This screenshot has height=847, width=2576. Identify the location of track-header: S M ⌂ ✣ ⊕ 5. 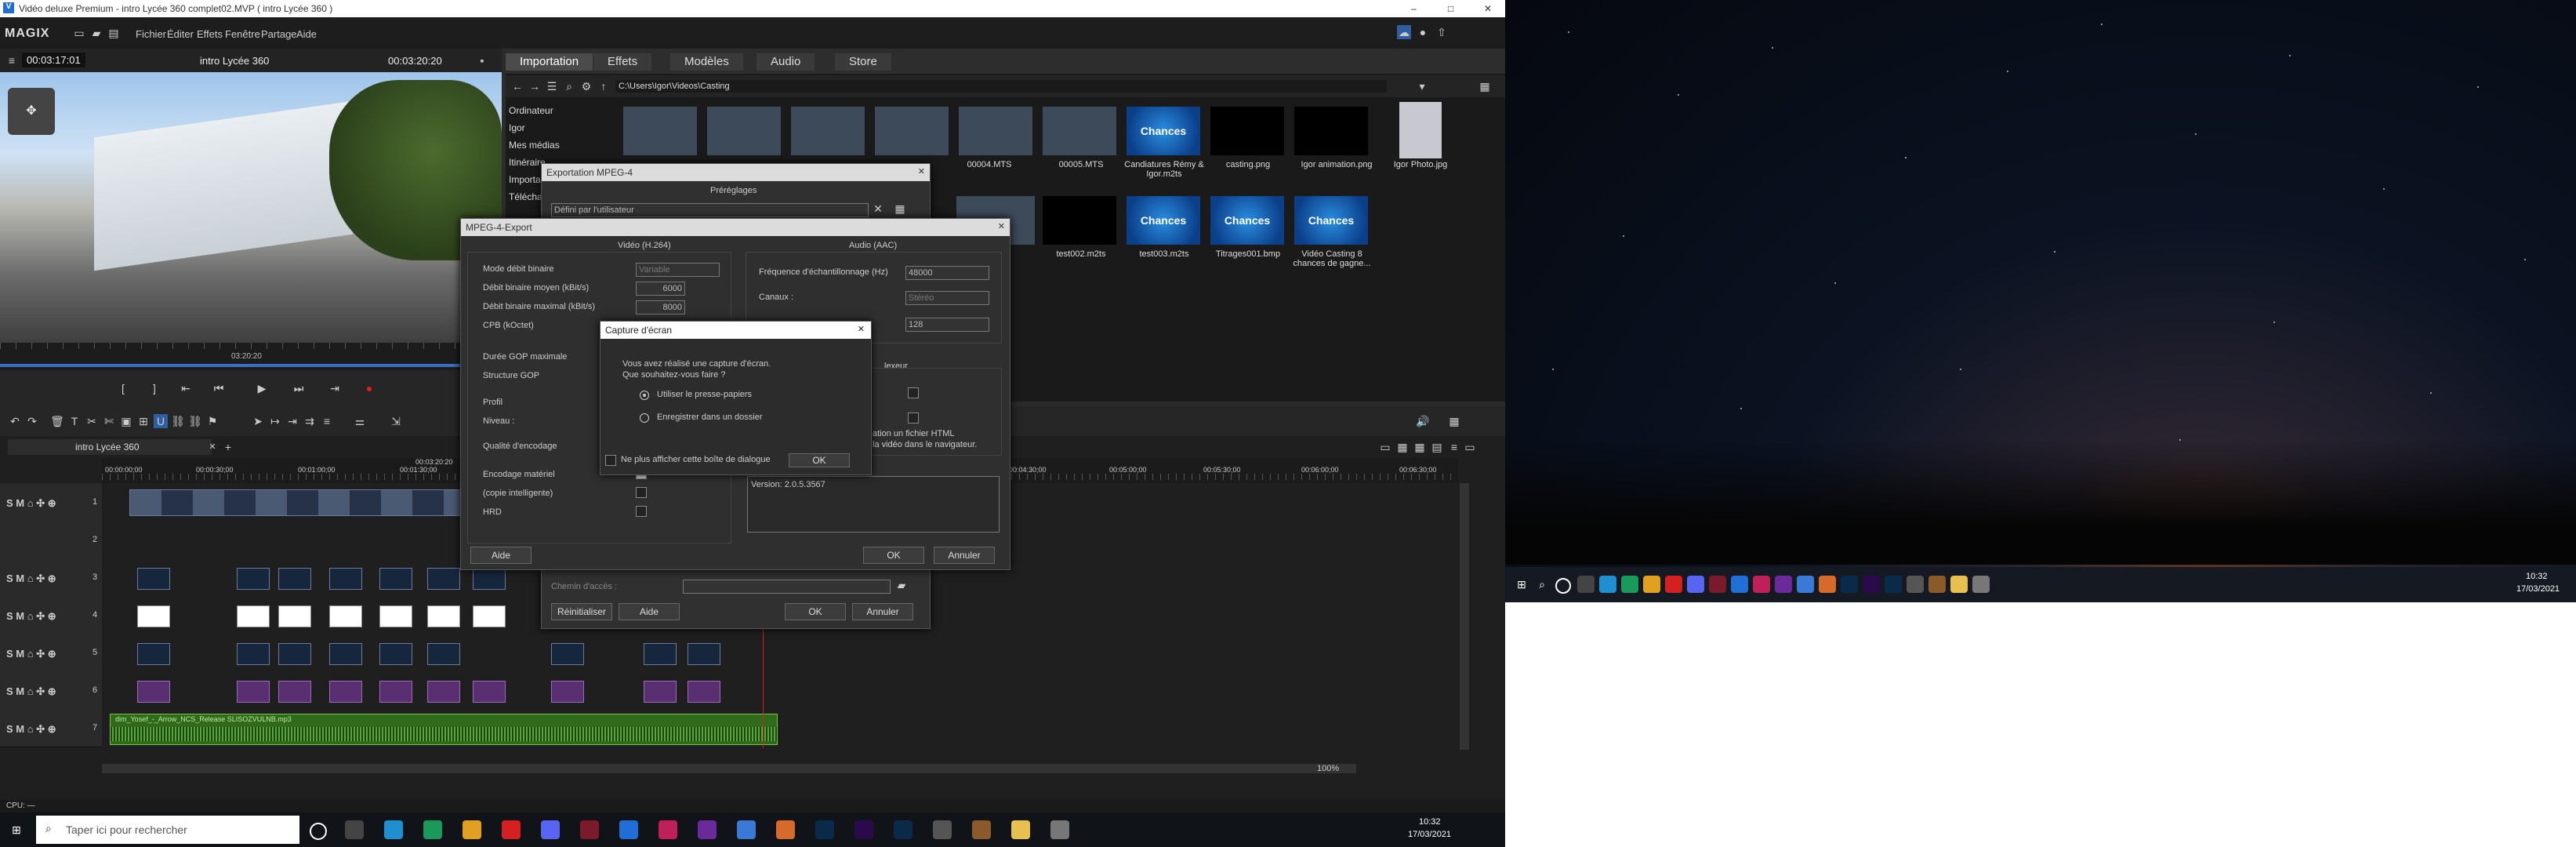
(51, 653).